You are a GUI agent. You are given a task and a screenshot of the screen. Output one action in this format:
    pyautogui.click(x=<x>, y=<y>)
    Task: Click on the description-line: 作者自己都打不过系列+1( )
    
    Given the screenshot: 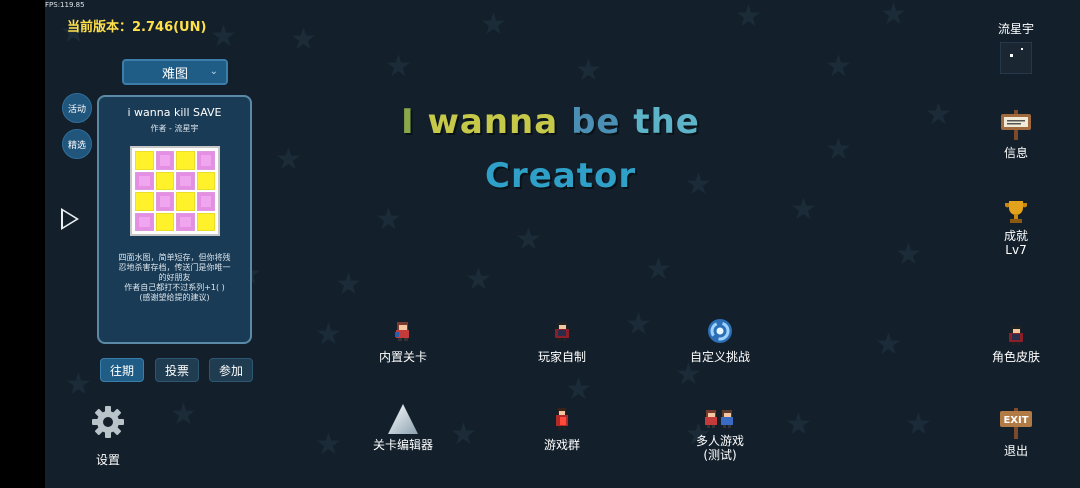 What is the action you would take?
    pyautogui.click(x=174, y=287)
    